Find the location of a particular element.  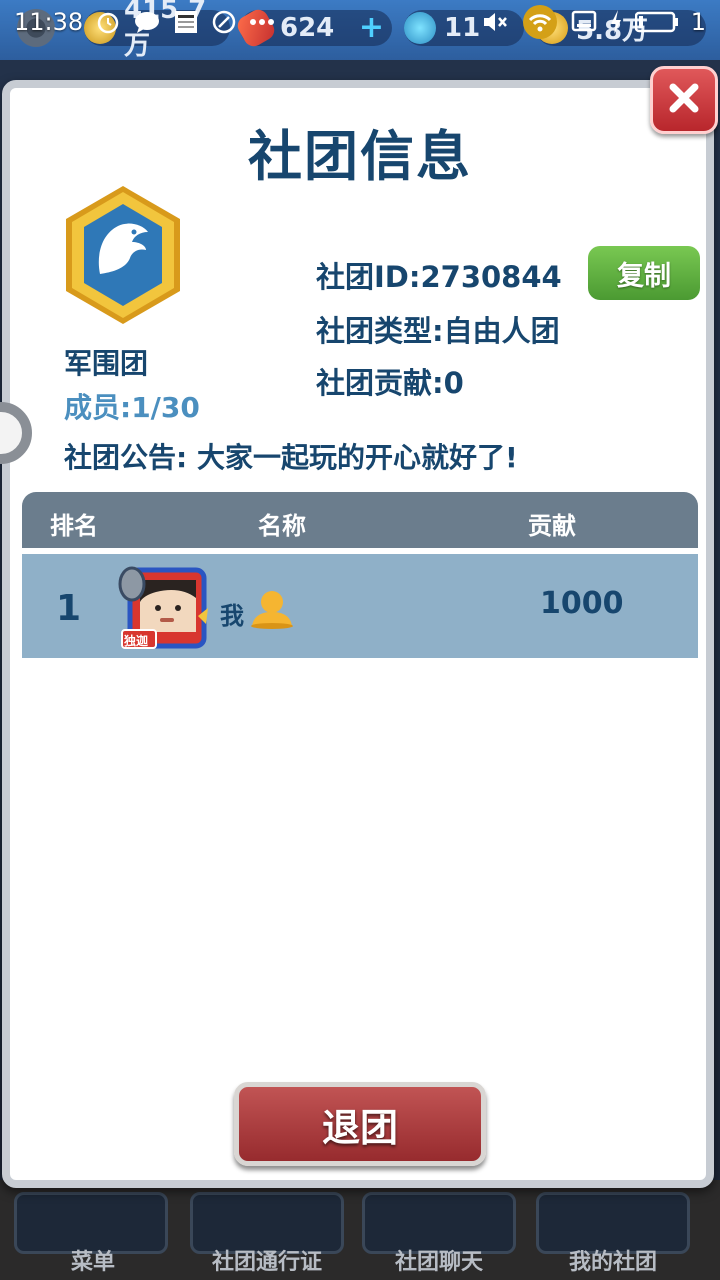

chat-icon is located at coordinates (147, 22).